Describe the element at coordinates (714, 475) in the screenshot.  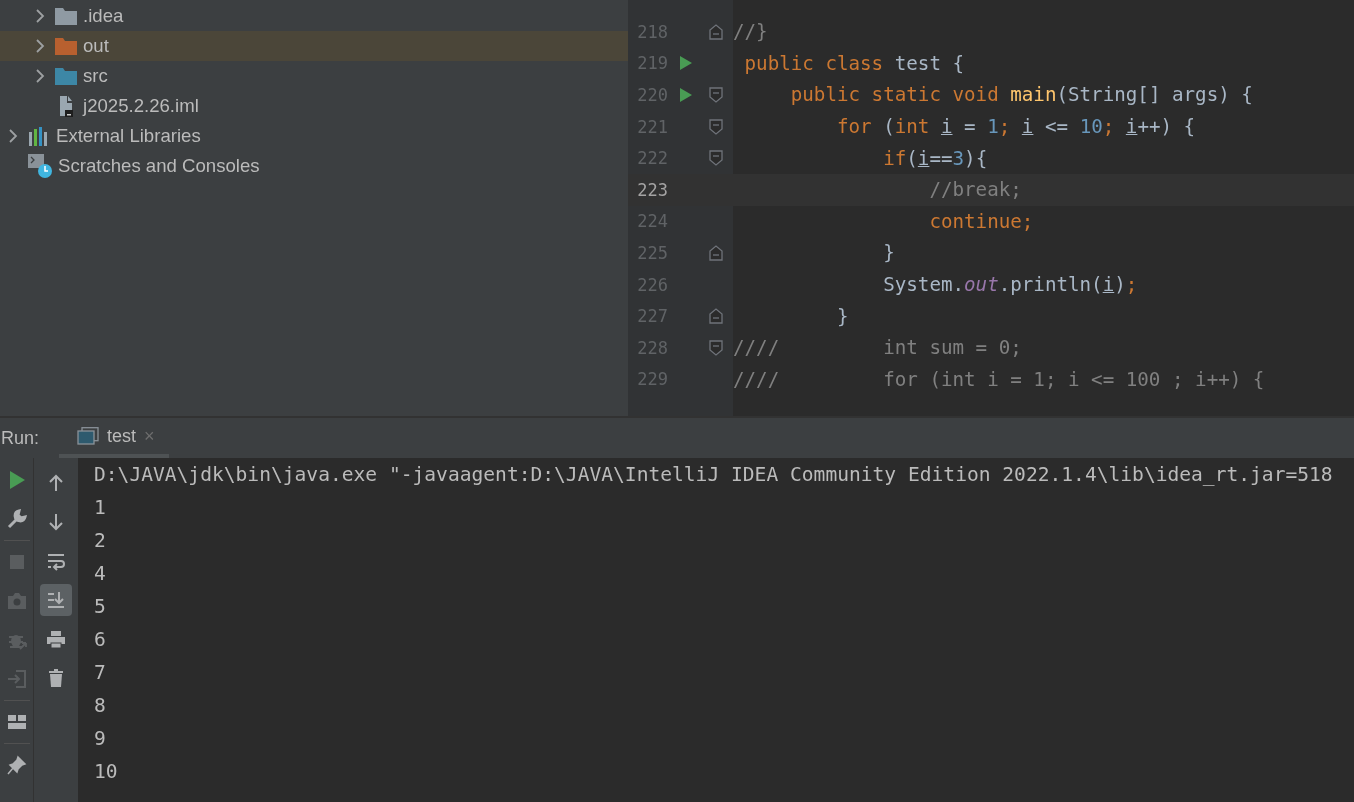
I see `output-line: D:\JAVA\jdk\bin\java.exe "-javaagent:D:\JAVA\IntelliJ IDEA Community Edition 2022.1.4\lib\idea_rt.jar=518` at that location.